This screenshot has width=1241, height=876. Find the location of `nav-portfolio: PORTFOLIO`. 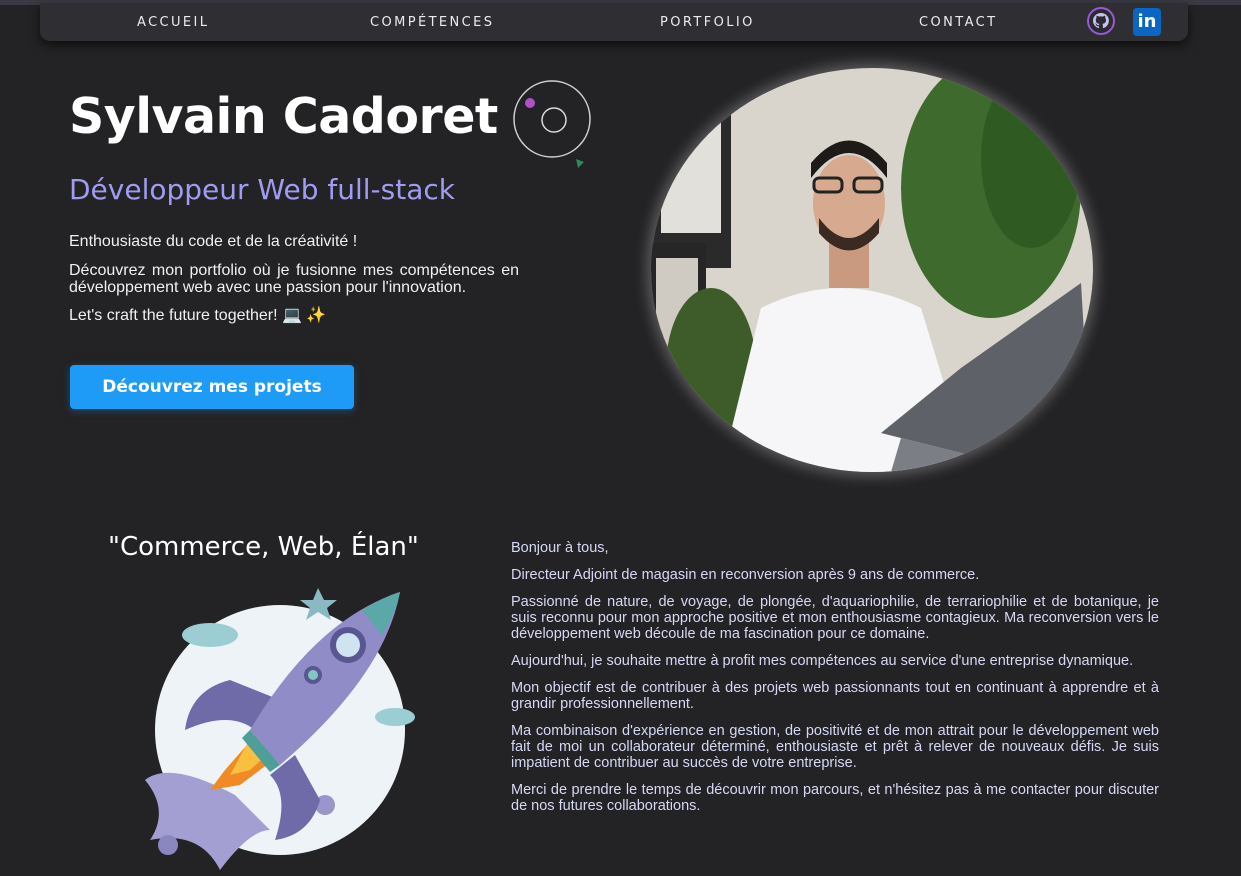

nav-portfolio: PORTFOLIO is located at coordinates (707, 22).